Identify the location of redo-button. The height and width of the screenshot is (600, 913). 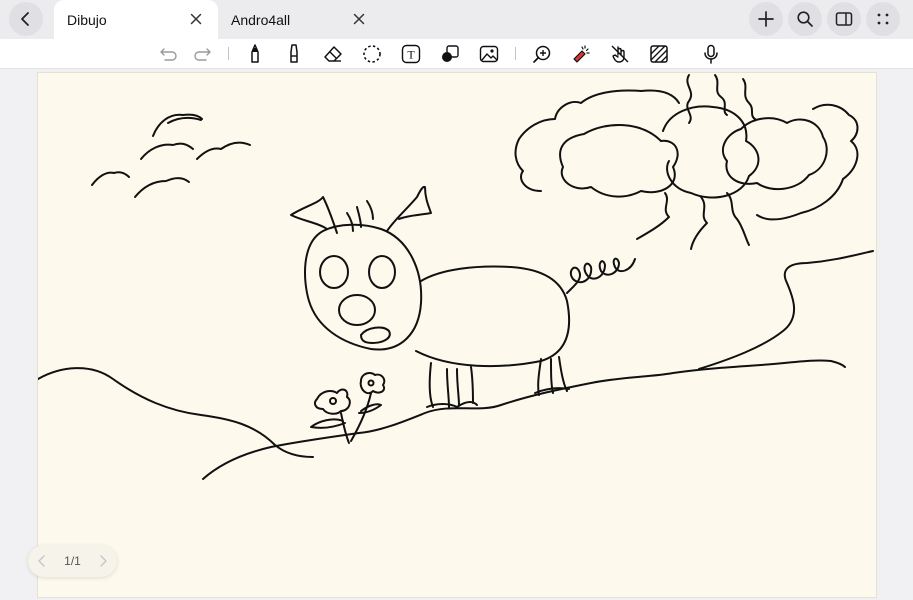
(202, 54).